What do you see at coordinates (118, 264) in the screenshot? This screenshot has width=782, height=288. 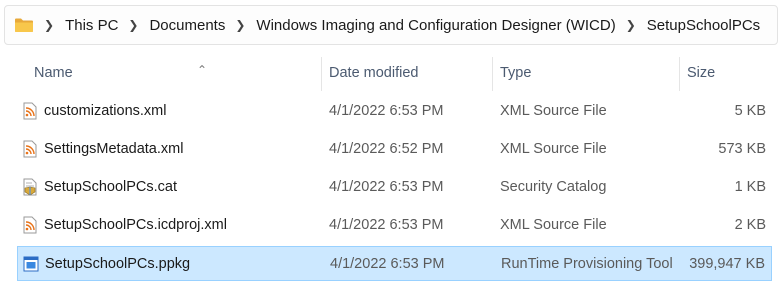 I see `file-name: SetupSchoolPCs.ppkg` at bounding box center [118, 264].